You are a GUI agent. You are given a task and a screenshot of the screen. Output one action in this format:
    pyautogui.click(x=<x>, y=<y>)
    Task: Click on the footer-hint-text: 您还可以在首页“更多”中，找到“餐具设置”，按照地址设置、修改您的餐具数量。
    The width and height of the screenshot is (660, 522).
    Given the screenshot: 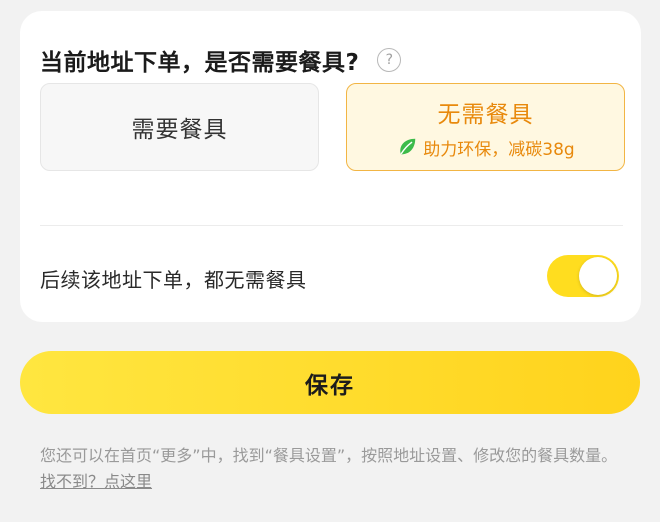 What is the action you would take?
    pyautogui.click(x=329, y=455)
    